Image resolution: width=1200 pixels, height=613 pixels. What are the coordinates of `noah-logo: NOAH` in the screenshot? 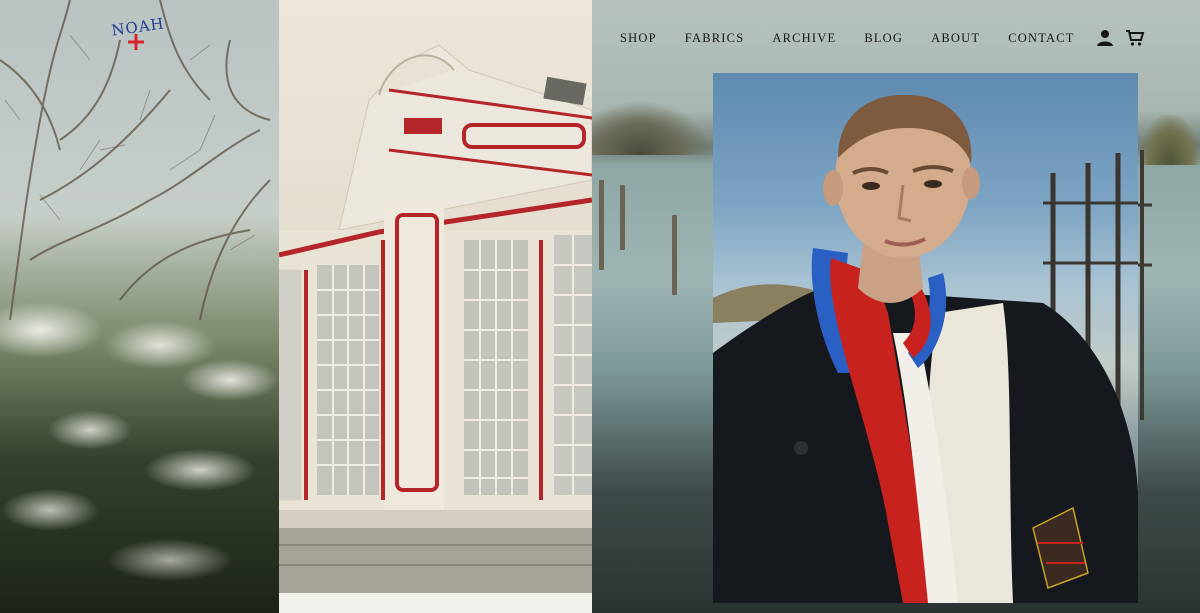 It's located at (138, 36).